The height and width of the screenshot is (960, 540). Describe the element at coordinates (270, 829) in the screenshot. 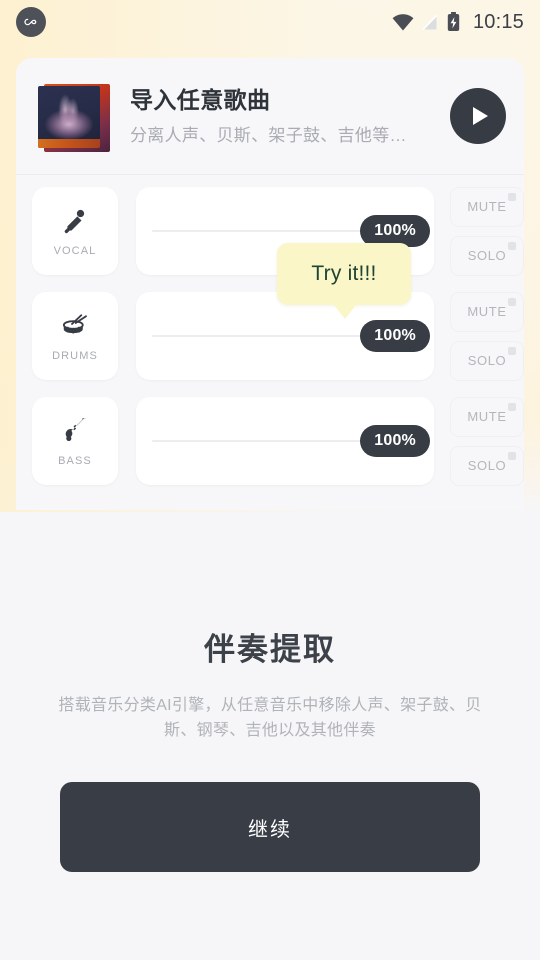

I see `continue-label: 继续` at that location.